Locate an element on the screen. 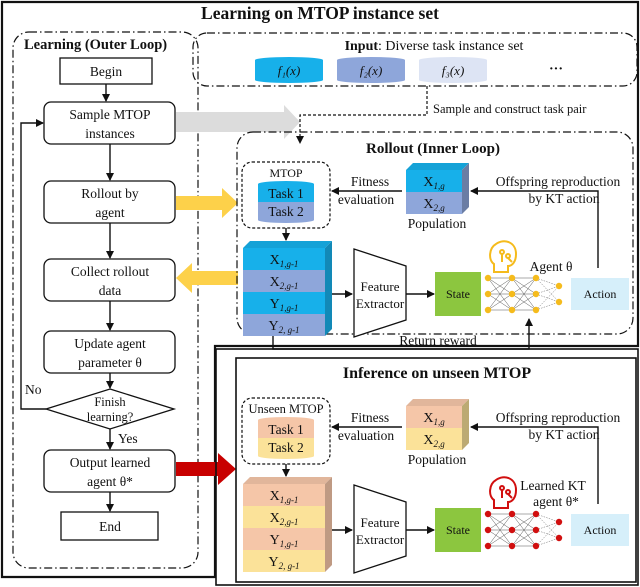 The height and width of the screenshot is (587, 640). svg-text: Extractor is located at coordinates (380, 303).